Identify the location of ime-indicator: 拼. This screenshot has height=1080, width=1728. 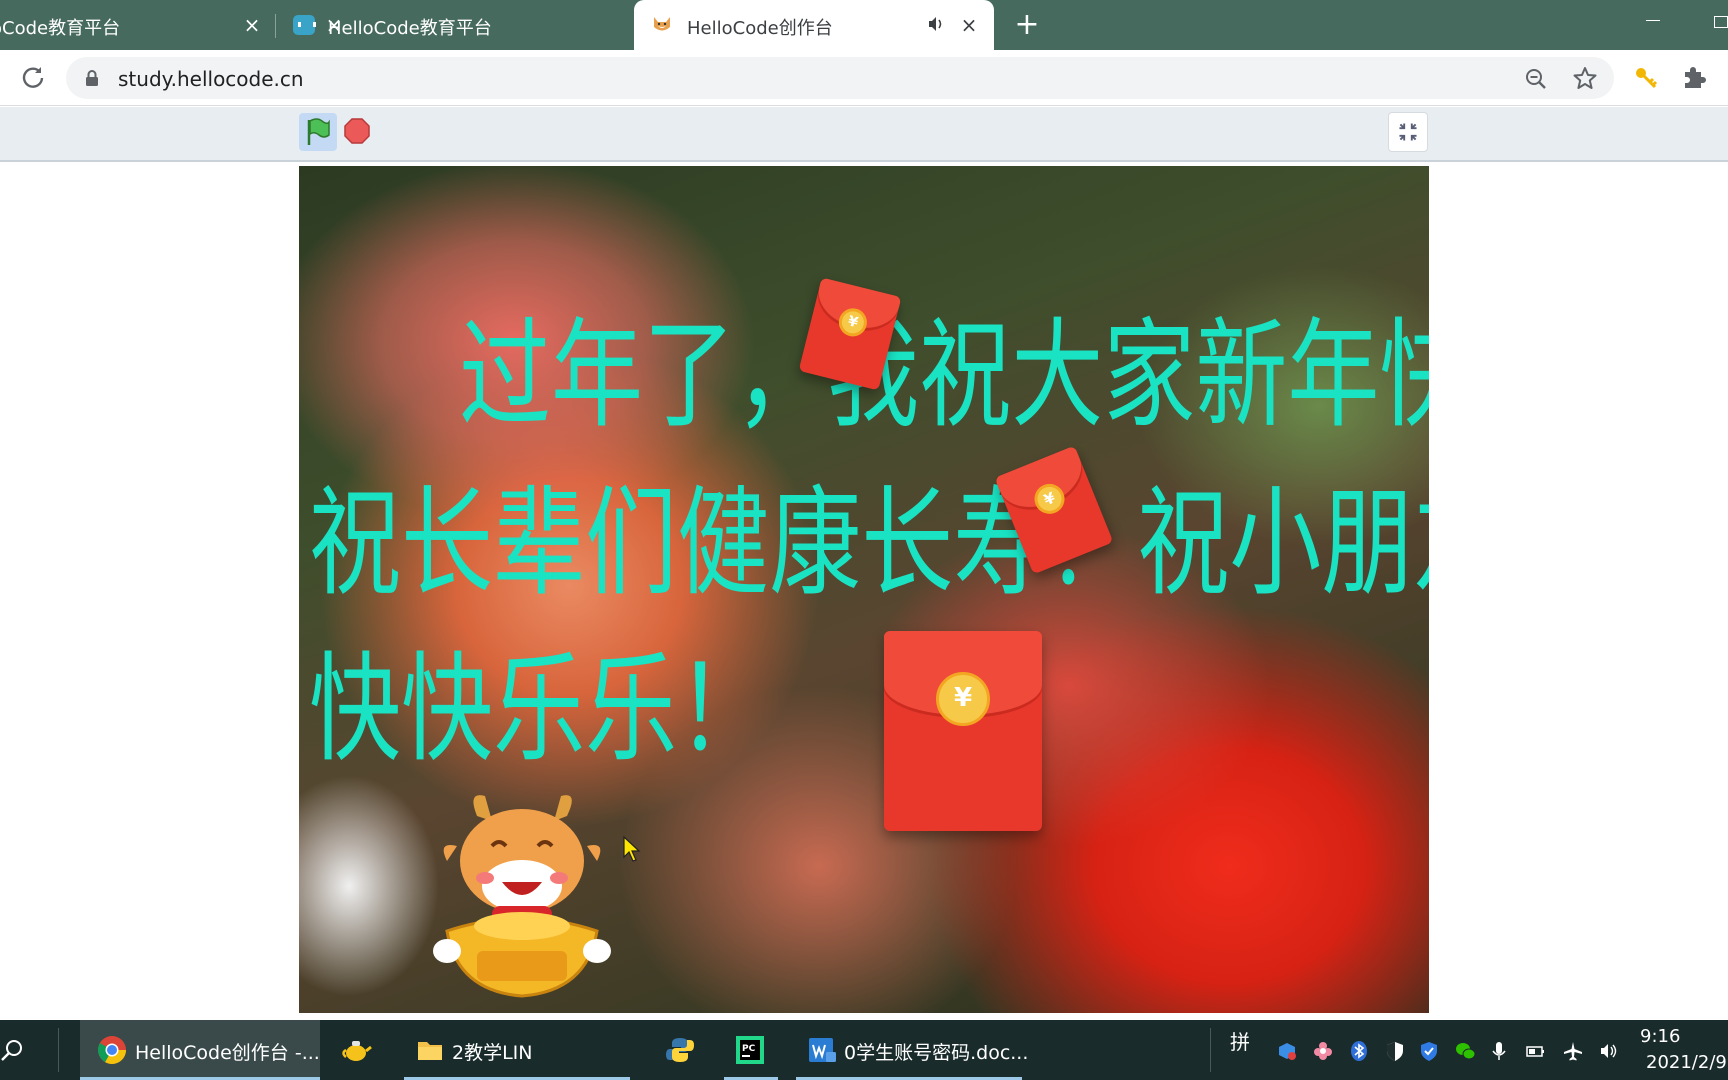
(1240, 1040).